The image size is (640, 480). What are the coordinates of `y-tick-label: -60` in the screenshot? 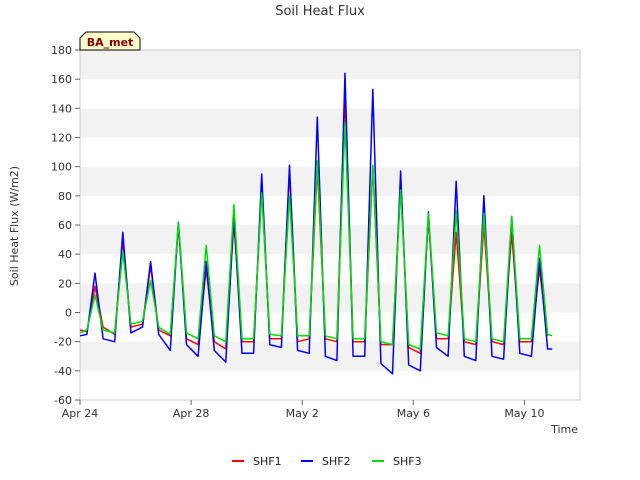 It's located at (63, 400).